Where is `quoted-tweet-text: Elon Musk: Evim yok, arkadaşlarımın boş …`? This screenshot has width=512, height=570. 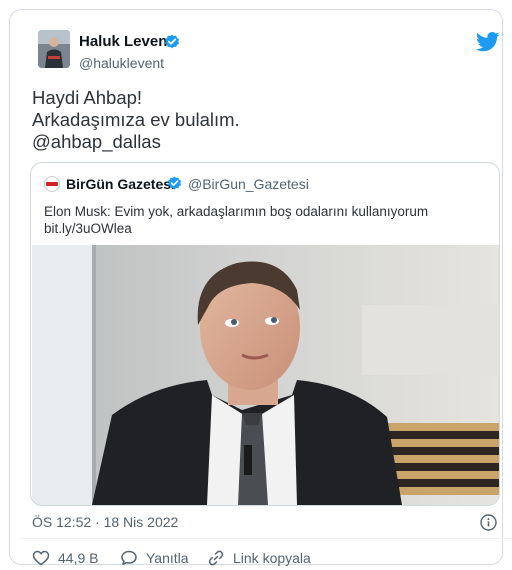 quoted-tweet-text: Elon Musk: Evim yok, arkadaşlarımın boş … is located at coordinates (236, 211).